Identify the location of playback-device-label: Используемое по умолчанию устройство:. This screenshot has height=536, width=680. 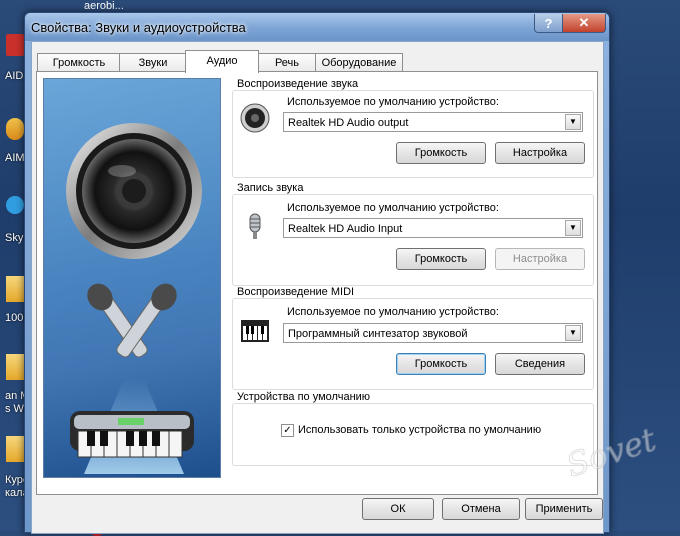
(393, 102).